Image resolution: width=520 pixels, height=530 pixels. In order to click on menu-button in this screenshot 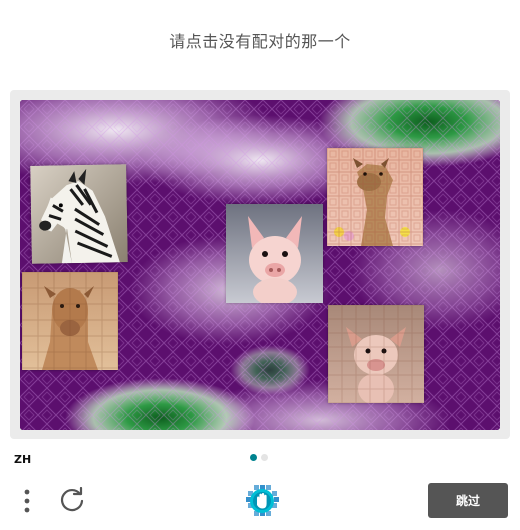, I will do `click(27, 501)`.